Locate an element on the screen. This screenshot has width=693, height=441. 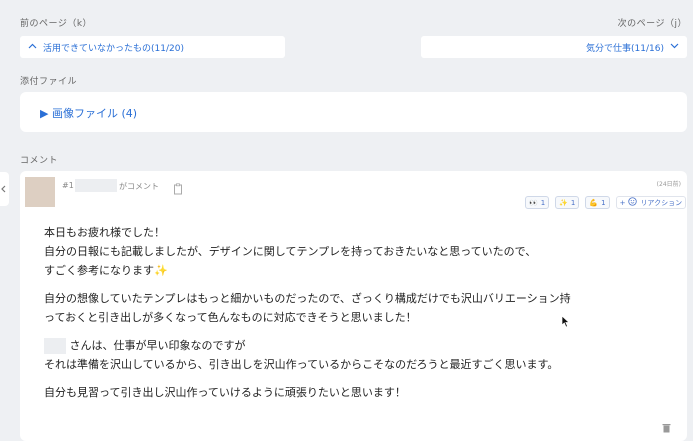
comments-section-label: コメント is located at coordinates (39, 161).